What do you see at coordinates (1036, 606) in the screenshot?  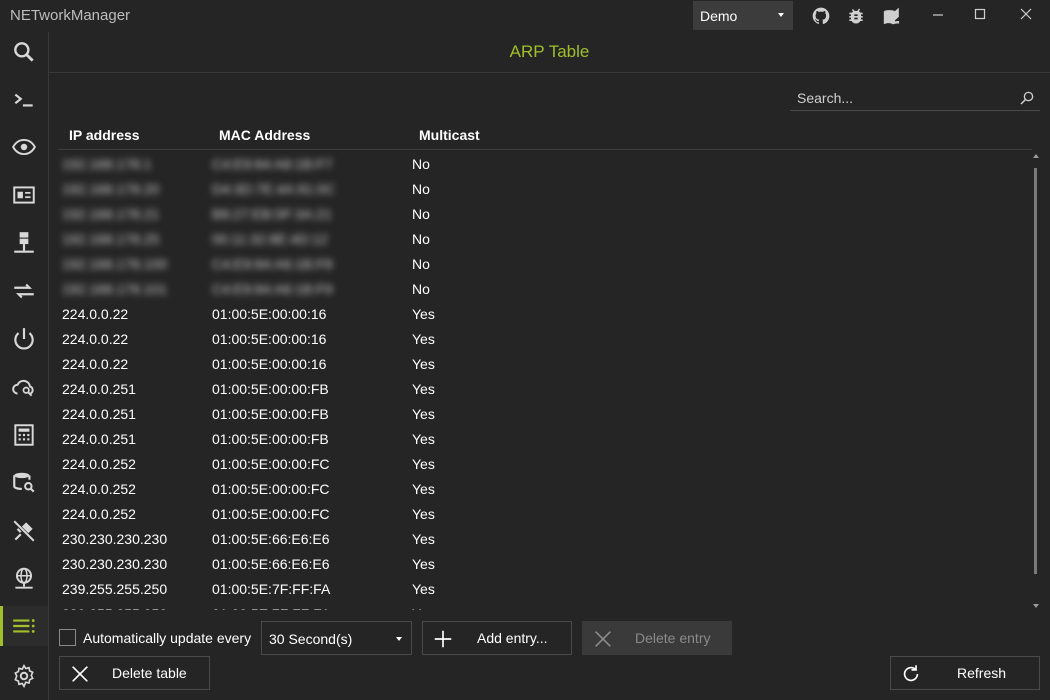 I see `scroll-down-icon` at bounding box center [1036, 606].